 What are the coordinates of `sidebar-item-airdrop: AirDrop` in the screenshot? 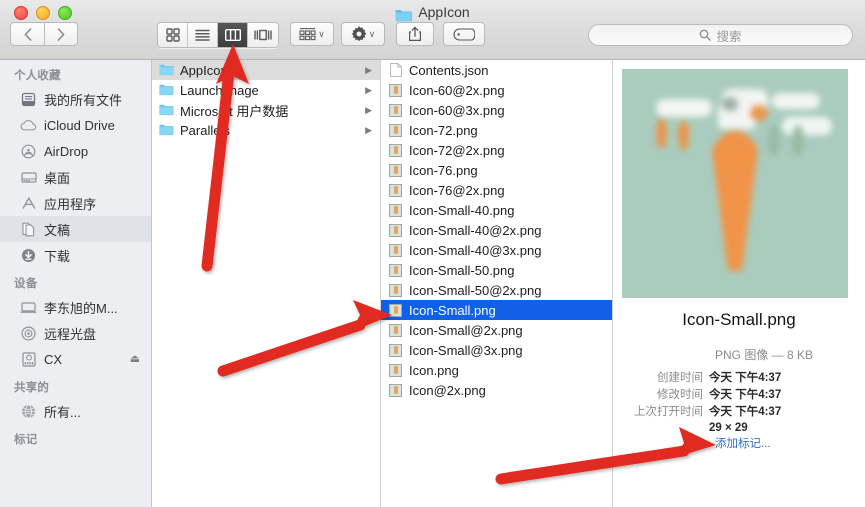 It's located at (75, 151).